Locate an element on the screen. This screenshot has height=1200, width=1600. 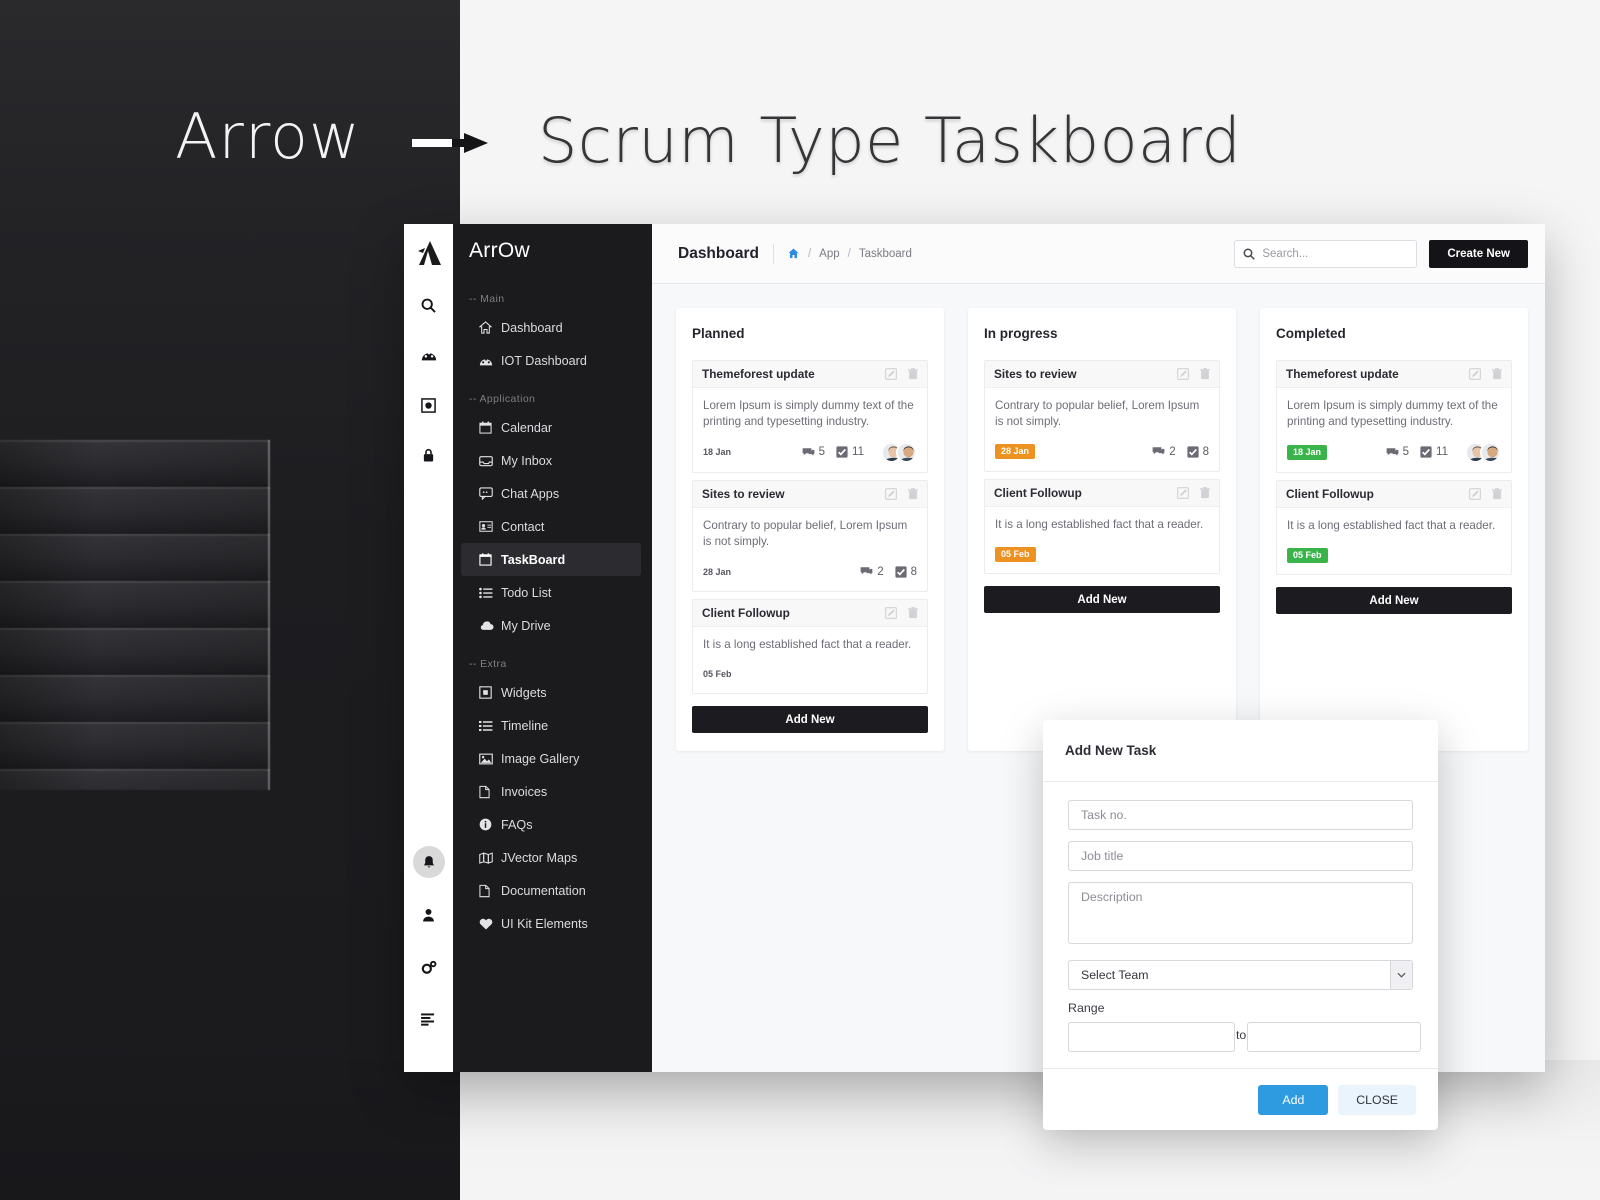
sidebar-item-widgets: Widgets is located at coordinates (552, 692).